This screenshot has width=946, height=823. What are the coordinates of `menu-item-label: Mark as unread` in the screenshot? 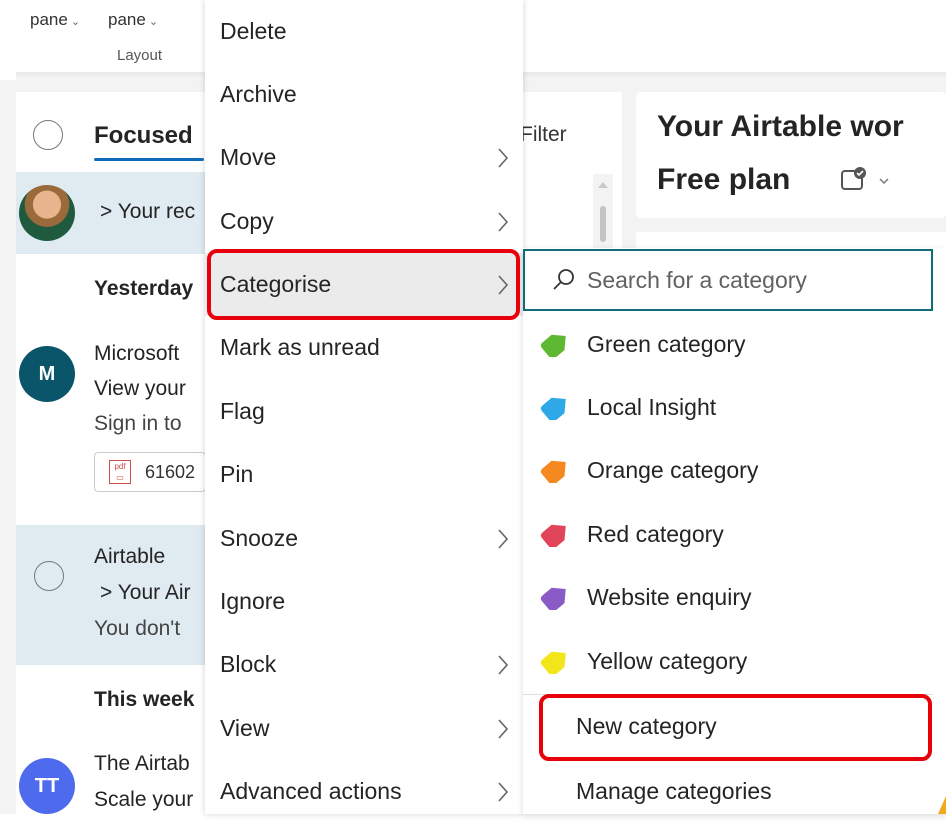 It's located at (300, 347).